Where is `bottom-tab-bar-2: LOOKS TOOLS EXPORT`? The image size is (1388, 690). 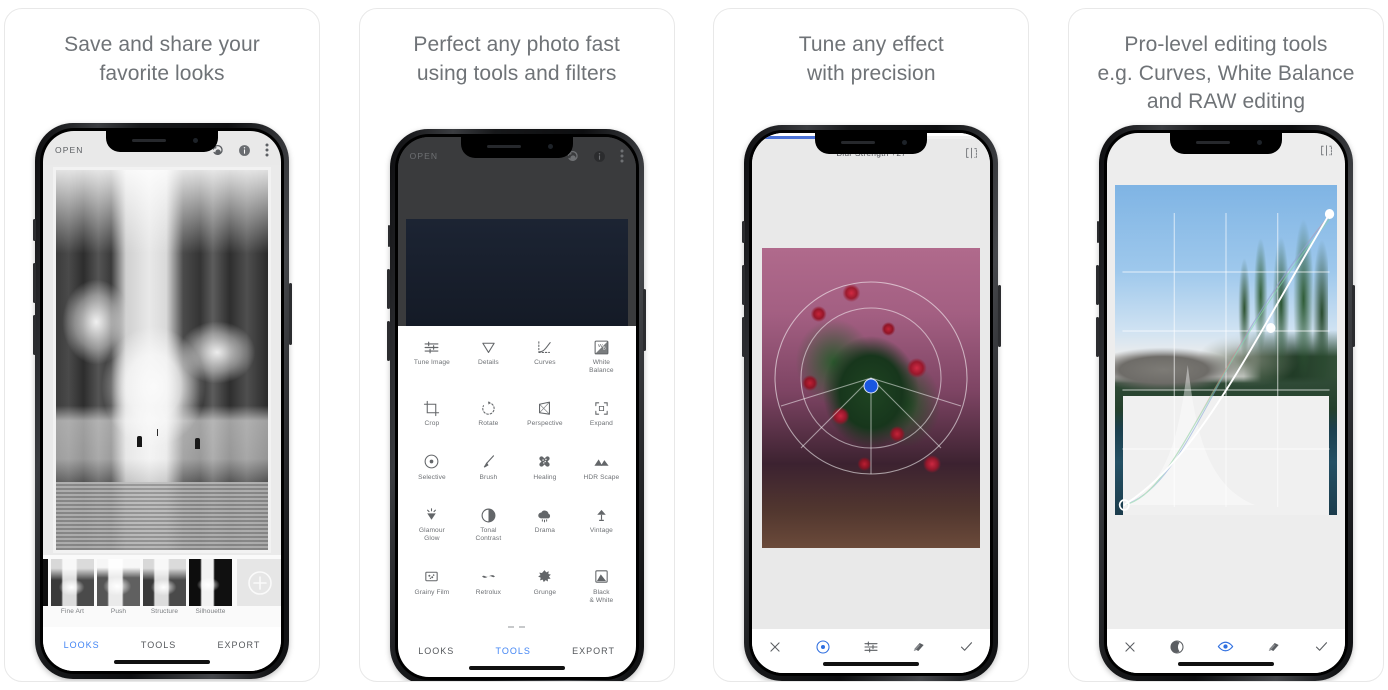 bottom-tab-bar-2: LOOKS TOOLS EXPORT is located at coordinates (516, 655).